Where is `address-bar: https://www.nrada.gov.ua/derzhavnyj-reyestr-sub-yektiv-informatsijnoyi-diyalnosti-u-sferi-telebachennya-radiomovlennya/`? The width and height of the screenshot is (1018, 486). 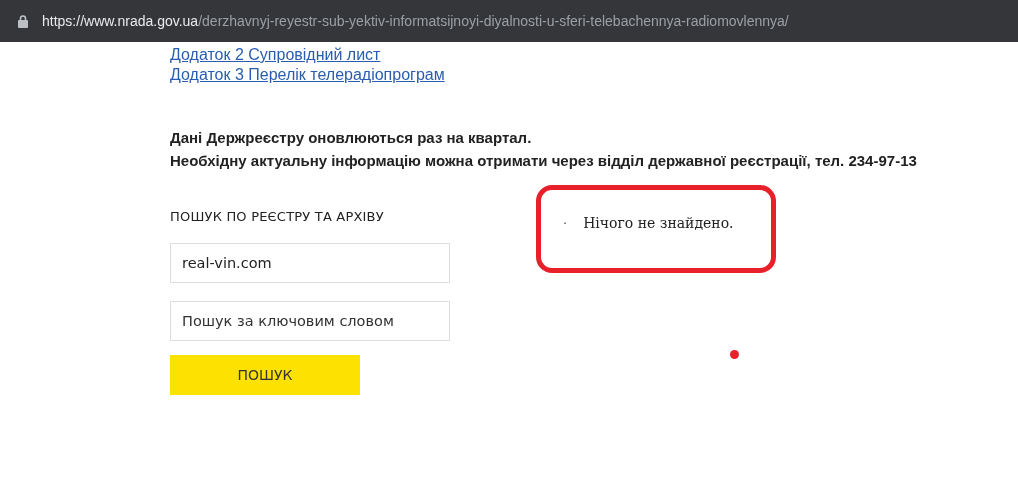 address-bar: https://www.nrada.gov.ua/derzhavnyj-reyestr-sub-yektiv-informatsijnoyi-diyalnosti-u-sferi-telebachennya-radiomovlennya/ is located at coordinates (509, 21).